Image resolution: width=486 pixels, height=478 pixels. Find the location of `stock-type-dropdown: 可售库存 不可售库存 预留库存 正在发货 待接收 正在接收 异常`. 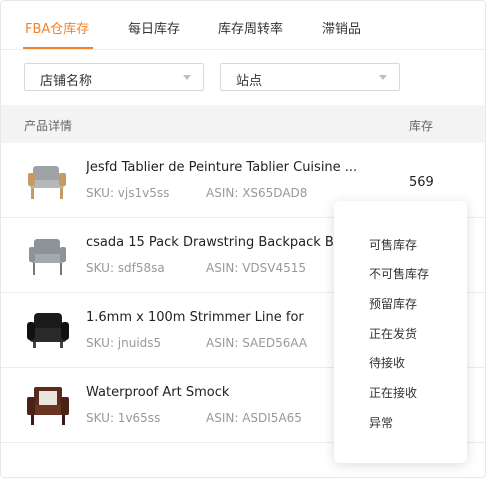

stock-type-dropdown: 可售库存 不可售库存 预留库存 正在发货 待接收 正在接收 异常 is located at coordinates (400, 332).